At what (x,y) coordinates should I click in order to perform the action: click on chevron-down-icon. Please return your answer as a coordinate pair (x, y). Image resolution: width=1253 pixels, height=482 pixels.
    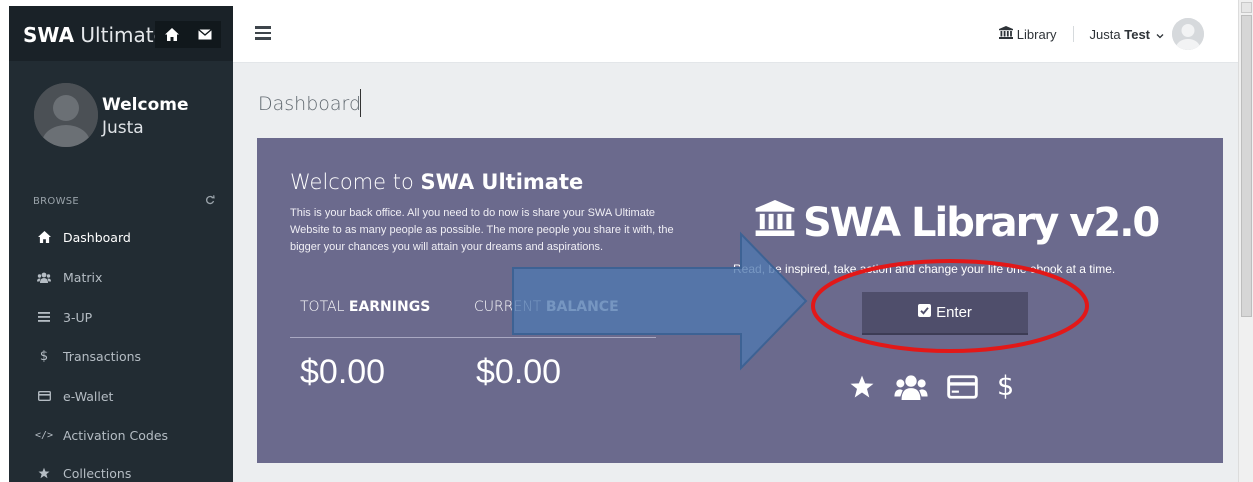
    Looking at the image, I should click on (1160, 34).